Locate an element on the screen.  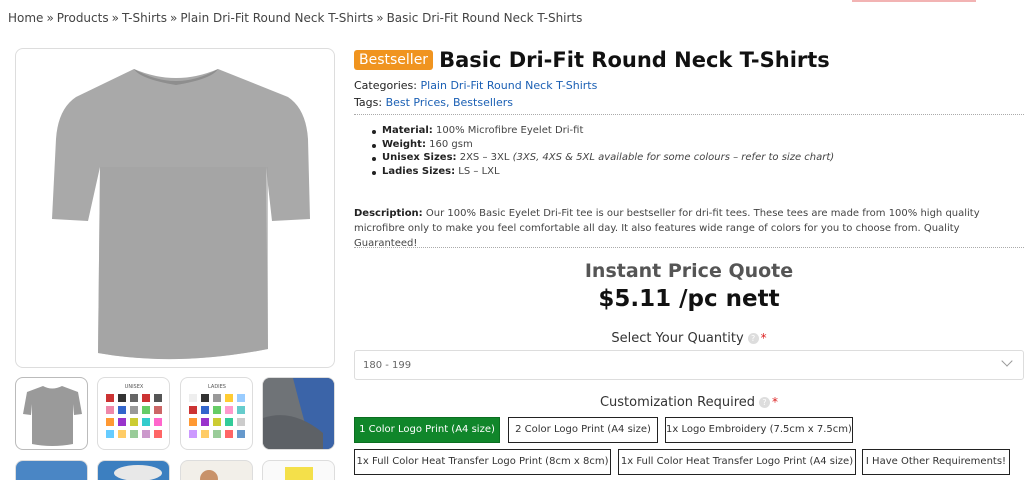
instant-price-quote-heading: Instant Price Quote is located at coordinates (689, 271).